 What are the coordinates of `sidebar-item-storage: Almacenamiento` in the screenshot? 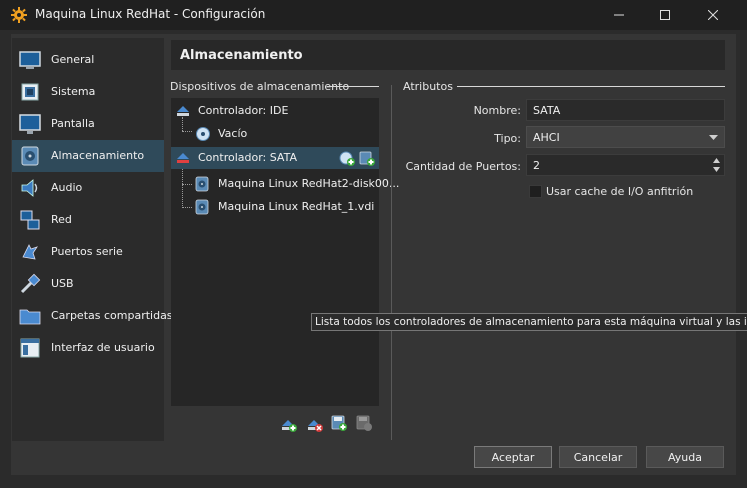 It's located at (88, 156).